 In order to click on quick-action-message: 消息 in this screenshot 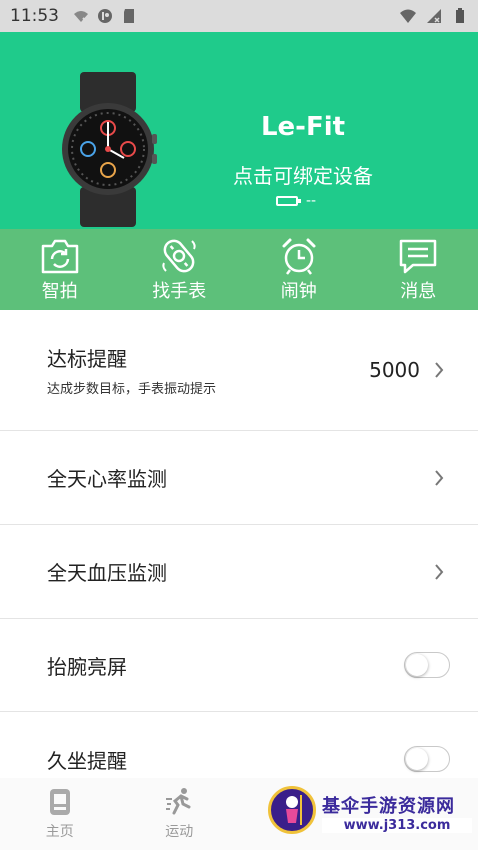, I will do `click(418, 269)`.